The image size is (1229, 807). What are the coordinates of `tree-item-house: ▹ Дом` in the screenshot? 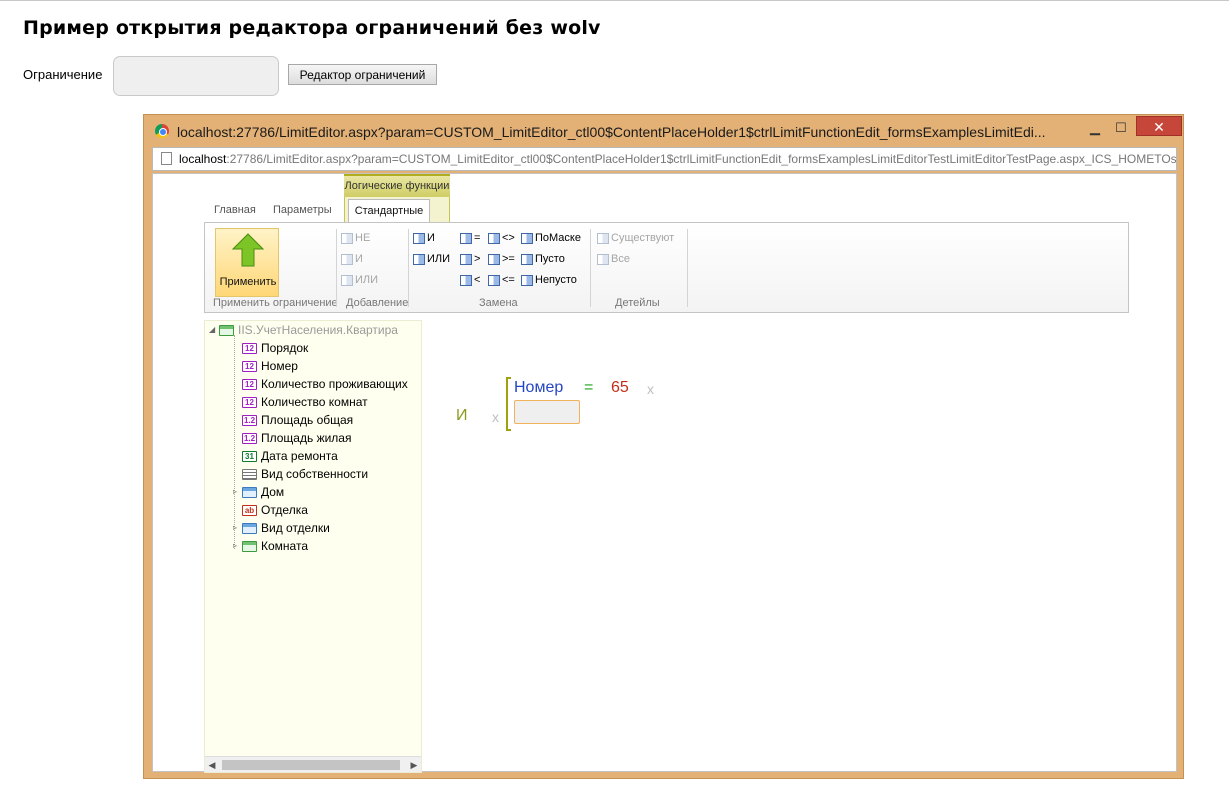 It's located at (258, 492).